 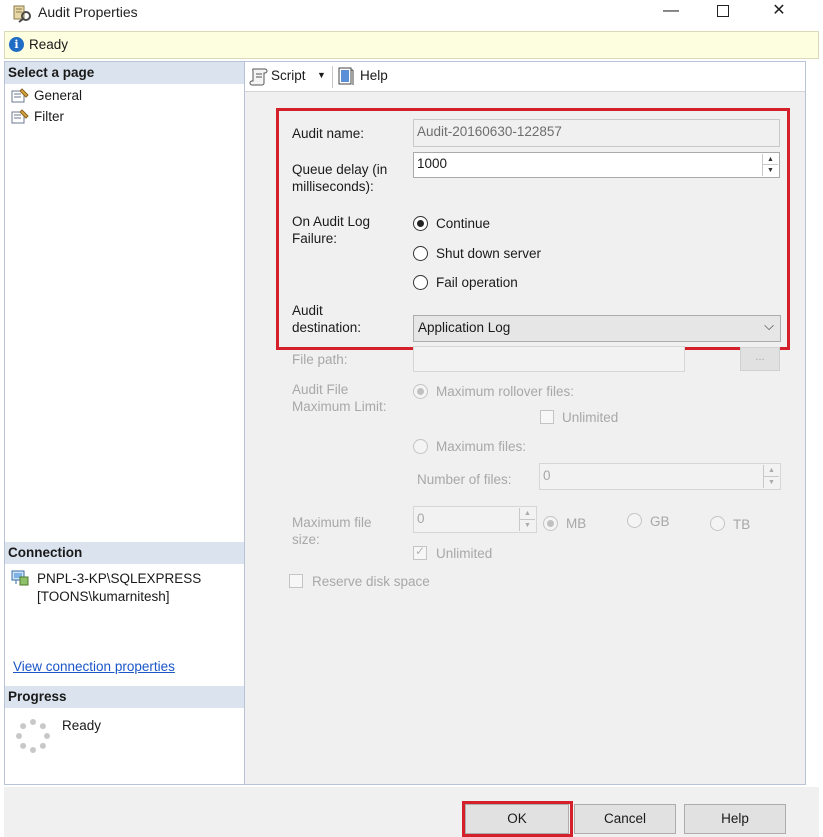 I want to click on script-dropdown-icon: ▼, so click(x=321, y=75).